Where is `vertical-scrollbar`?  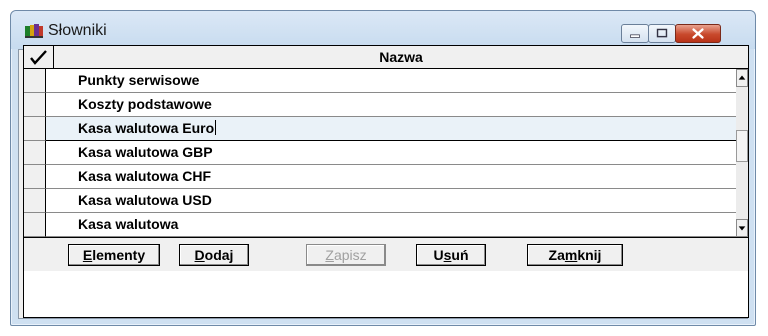
vertical-scrollbar is located at coordinates (742, 153).